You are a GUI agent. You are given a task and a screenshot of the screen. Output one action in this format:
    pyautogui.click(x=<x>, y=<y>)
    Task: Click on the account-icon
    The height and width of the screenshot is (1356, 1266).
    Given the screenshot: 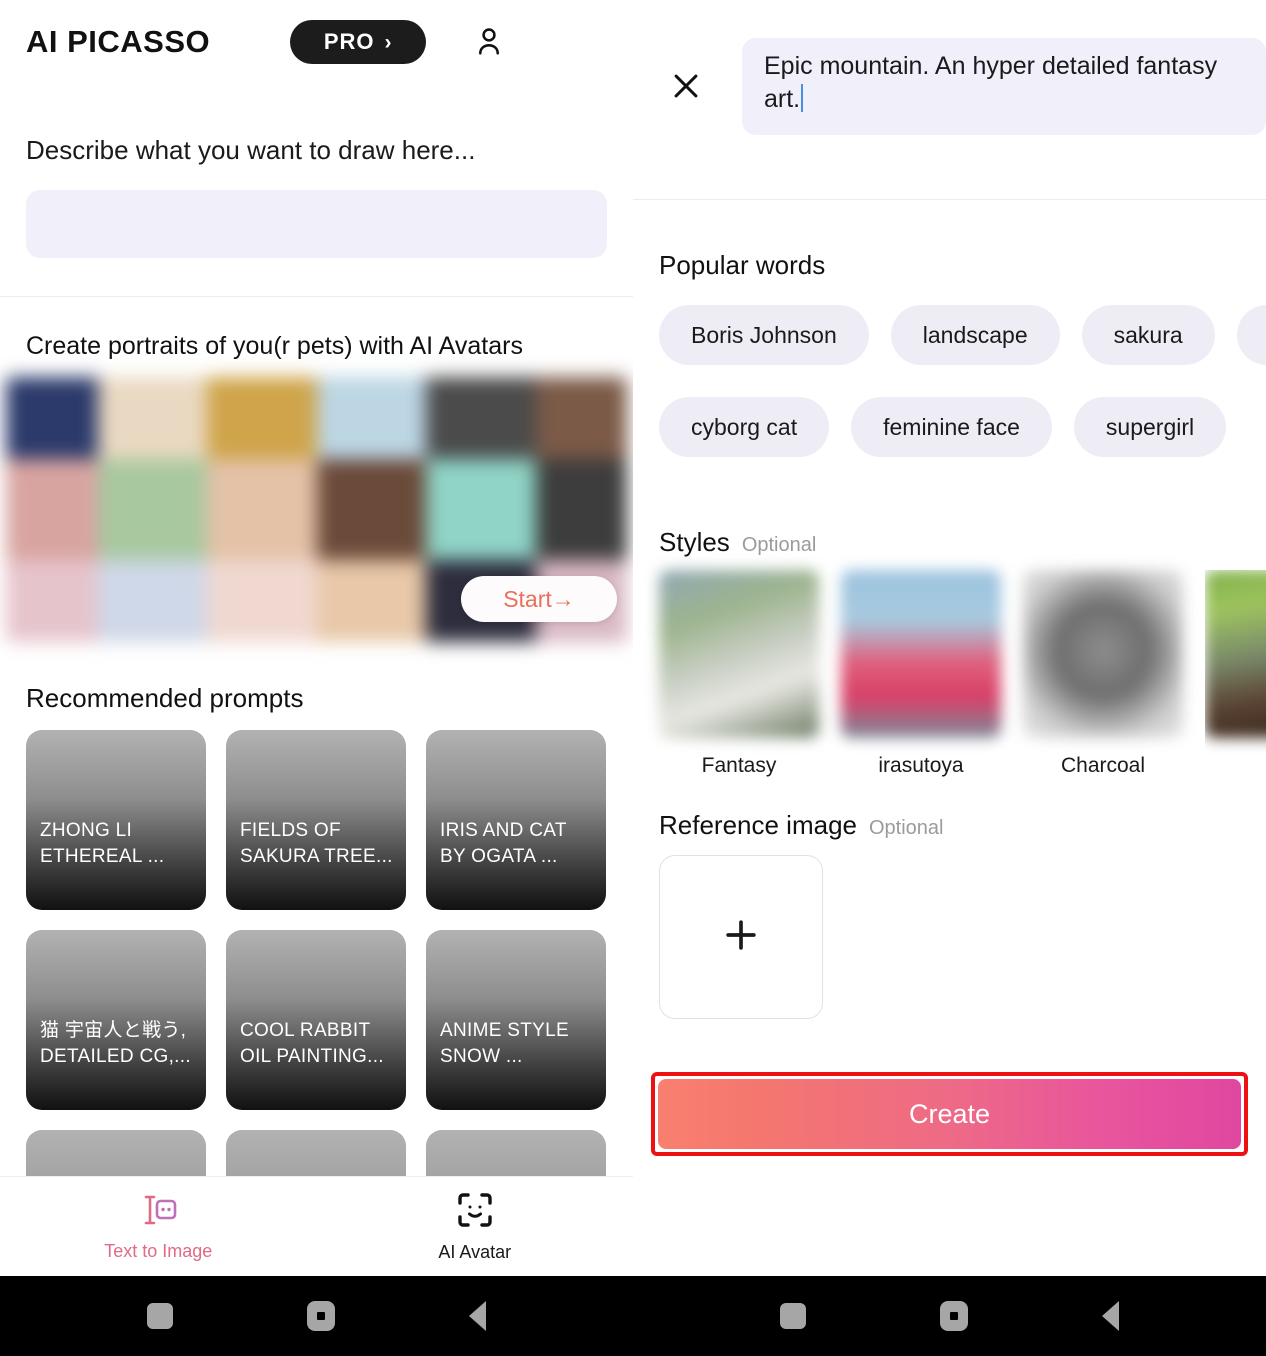 What is the action you would take?
    pyautogui.click(x=489, y=42)
    